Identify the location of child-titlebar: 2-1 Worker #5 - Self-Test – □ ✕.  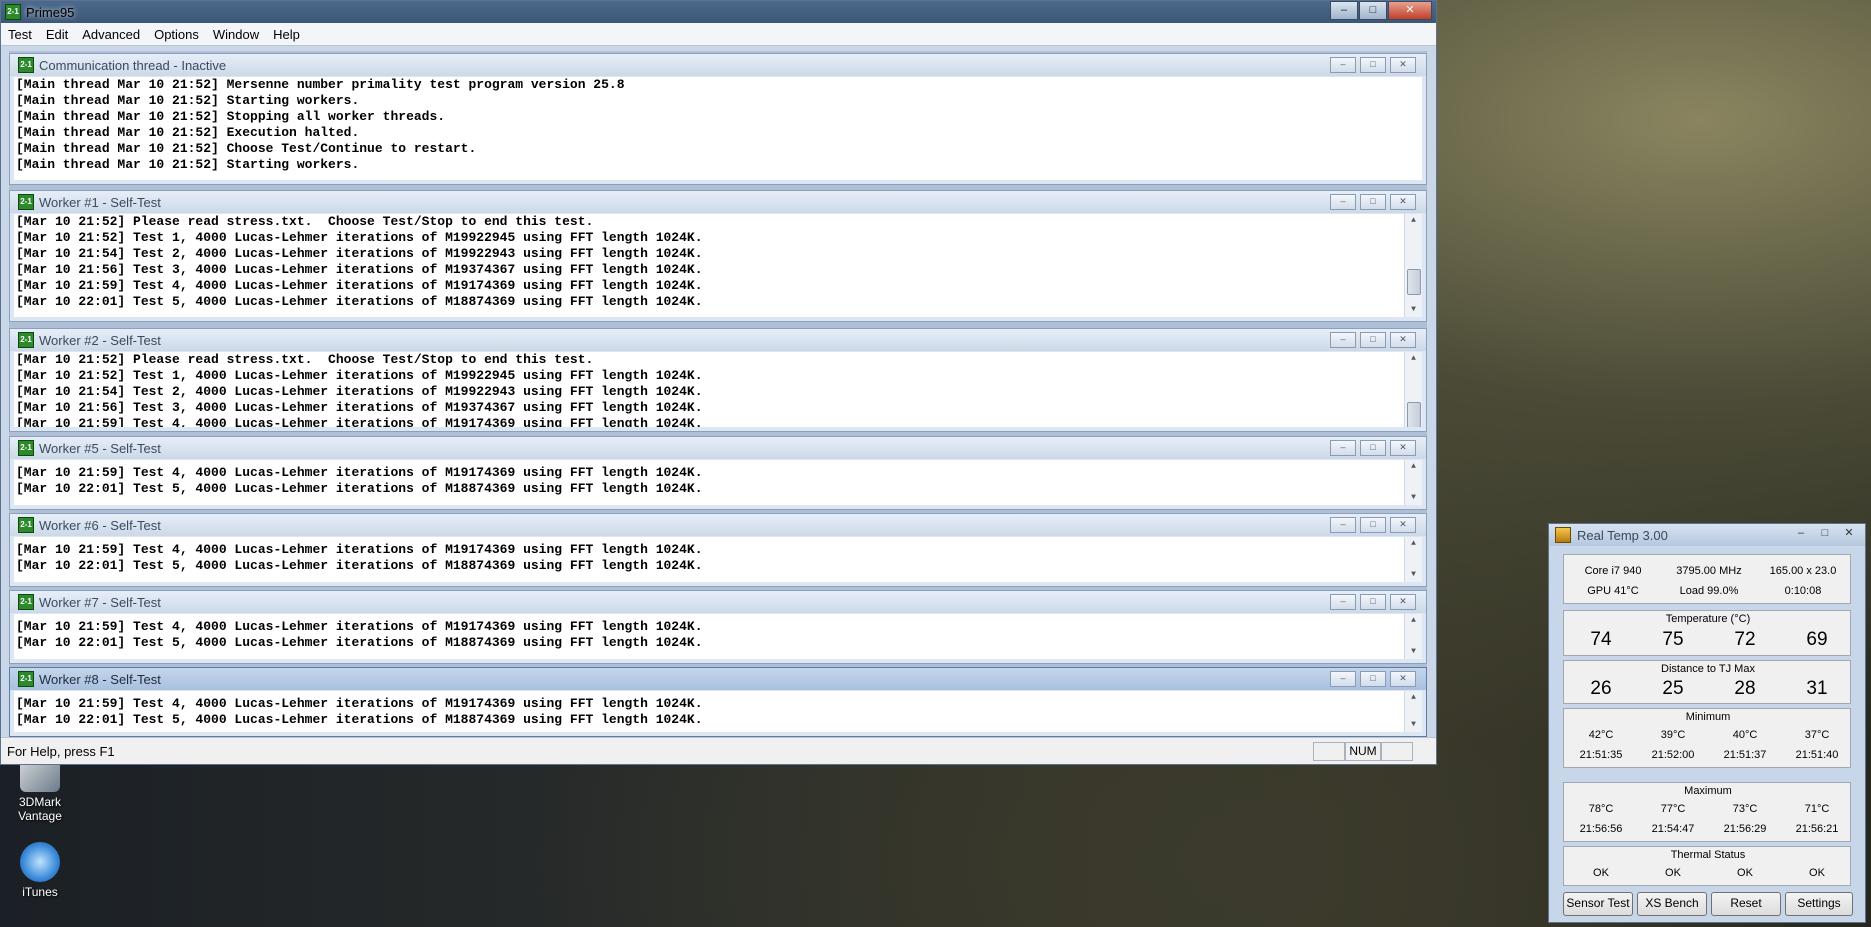
(718, 448).